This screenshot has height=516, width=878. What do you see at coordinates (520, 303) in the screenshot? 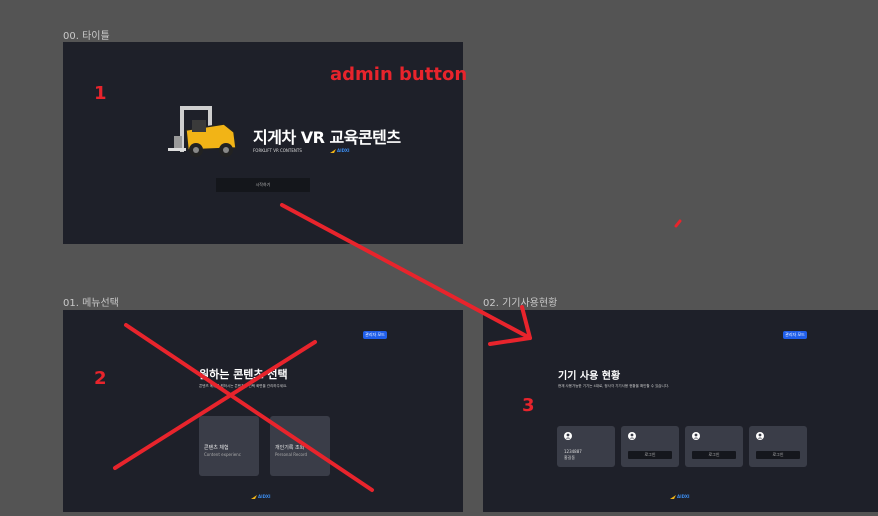
I see `frame-label-device: 02. 기기사용현황` at bounding box center [520, 303].